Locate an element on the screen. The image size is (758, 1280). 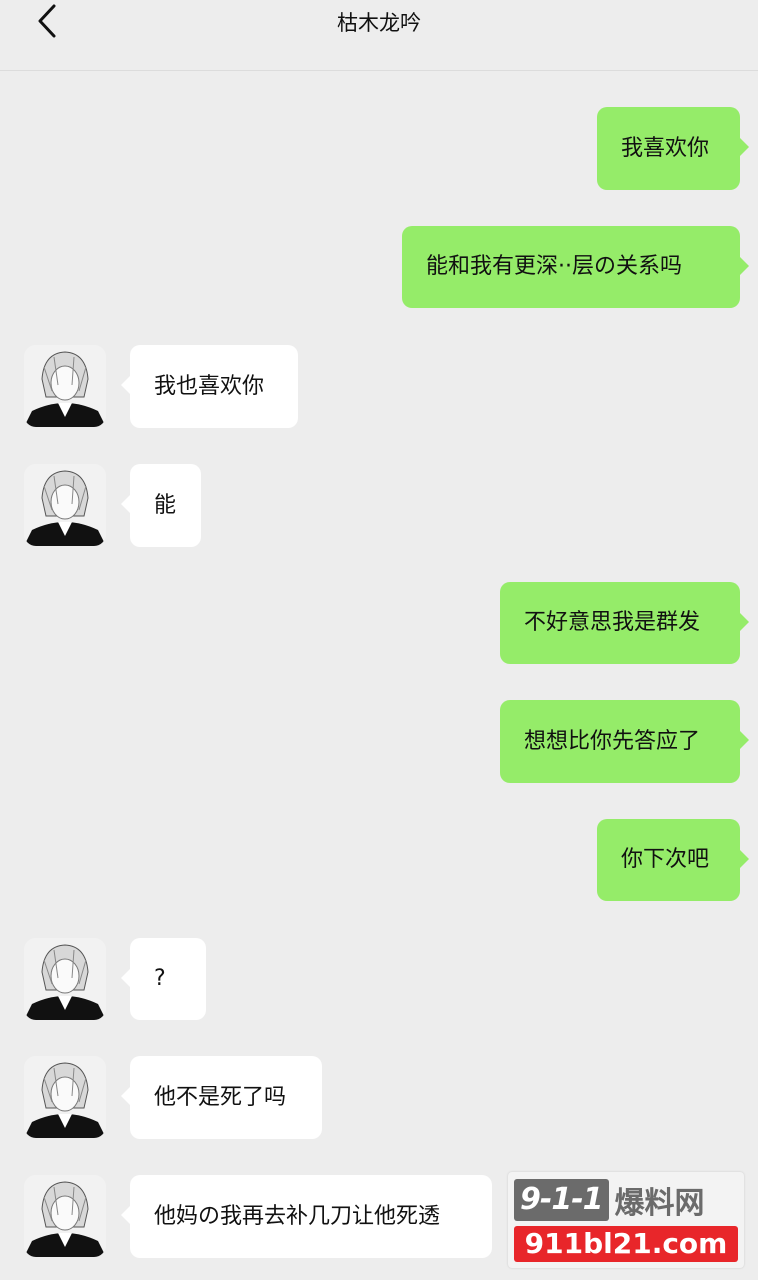
message-bubble-received: 他妈の我再去补几刀让他死透 is located at coordinates (306, 1216).